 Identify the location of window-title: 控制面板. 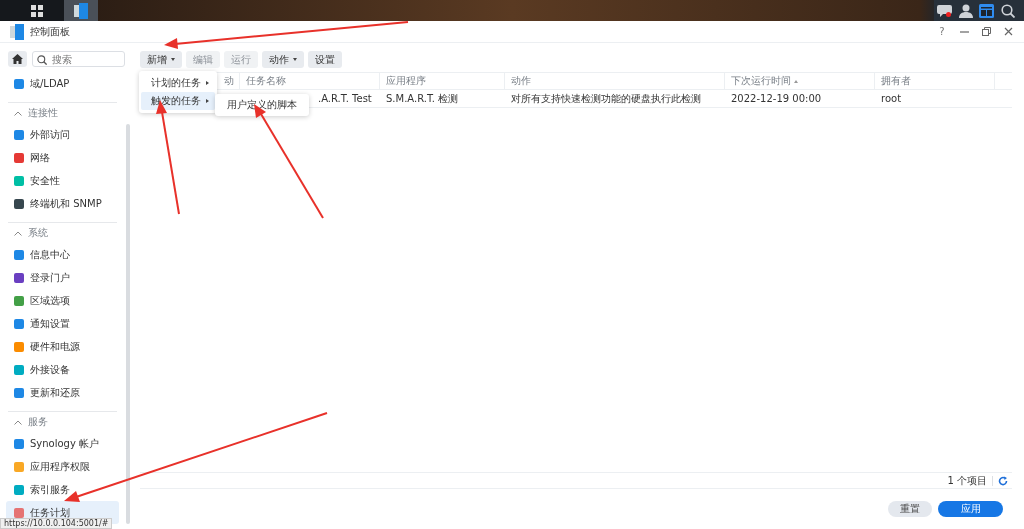
(50, 31).